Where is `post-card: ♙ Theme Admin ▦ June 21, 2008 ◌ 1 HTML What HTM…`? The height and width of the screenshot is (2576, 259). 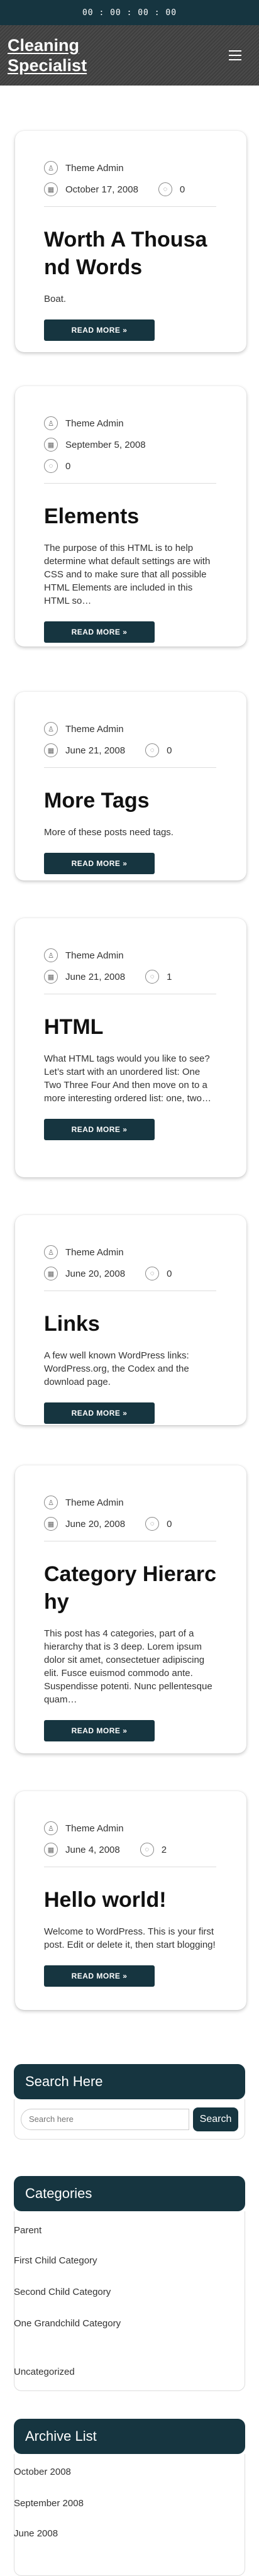
post-card: ♙ Theme Admin ▦ June 21, 2008 ◌ 1 HTML What HTM… is located at coordinates (130, 1047).